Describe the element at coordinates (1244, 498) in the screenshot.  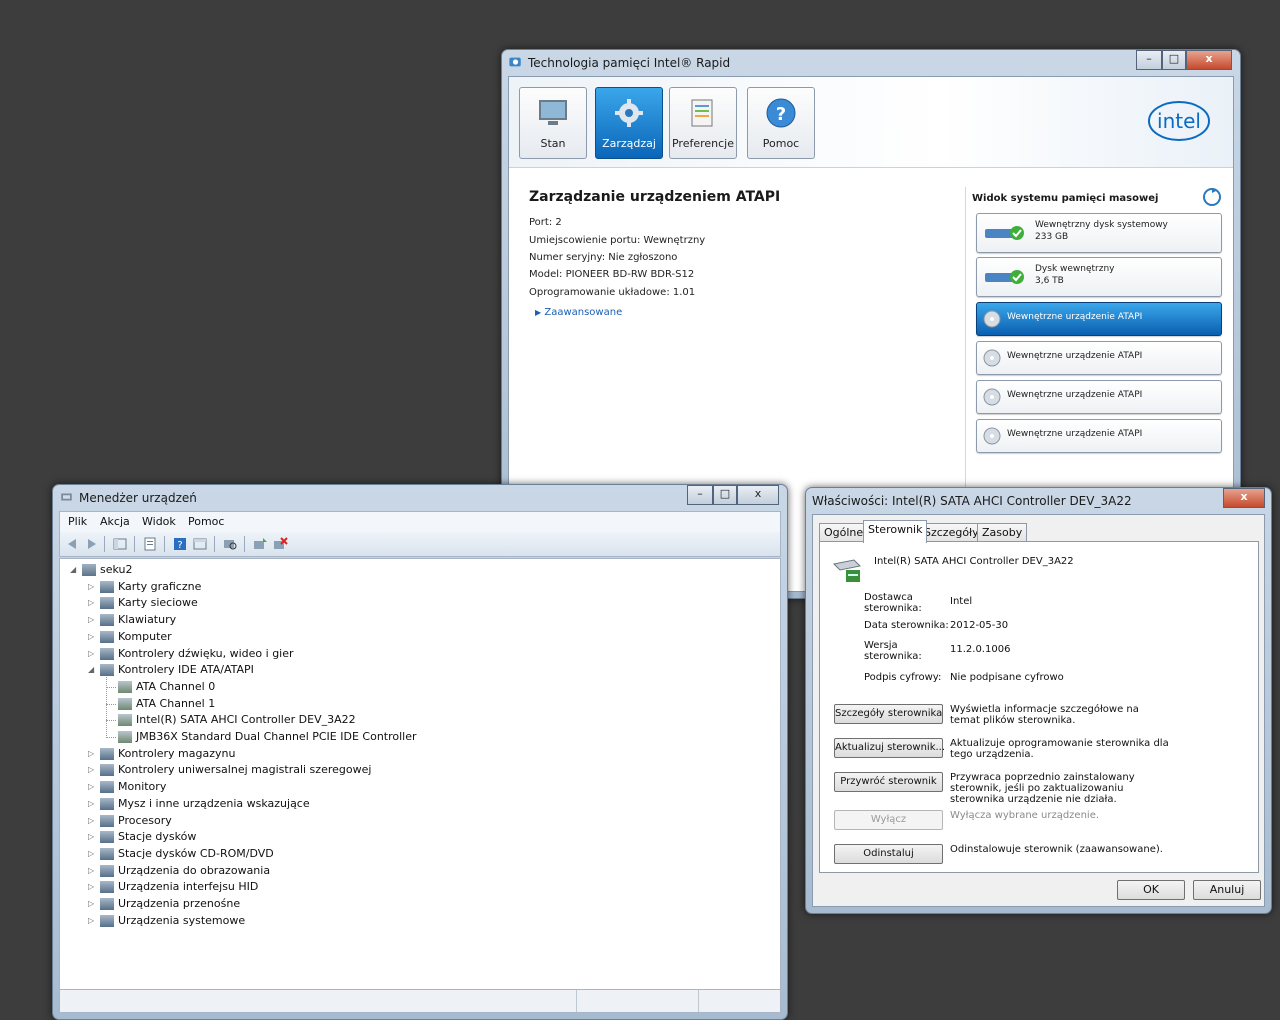
I see `props-close-button: x` at that location.